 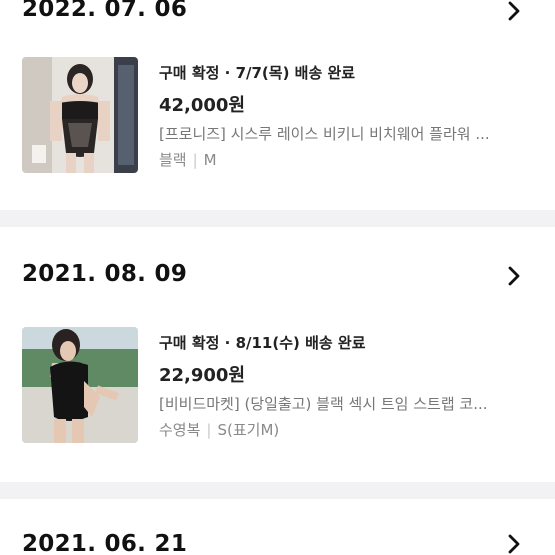 I want to click on option-size: M, so click(x=210, y=160).